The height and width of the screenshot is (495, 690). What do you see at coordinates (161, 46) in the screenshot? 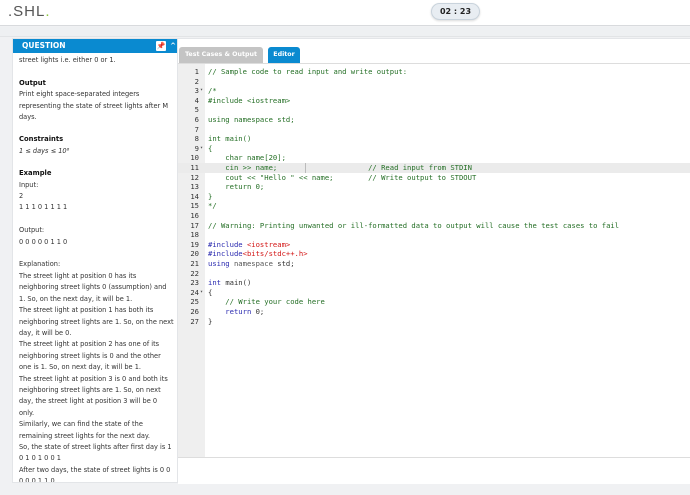
I see `pin-icon: 📌` at bounding box center [161, 46].